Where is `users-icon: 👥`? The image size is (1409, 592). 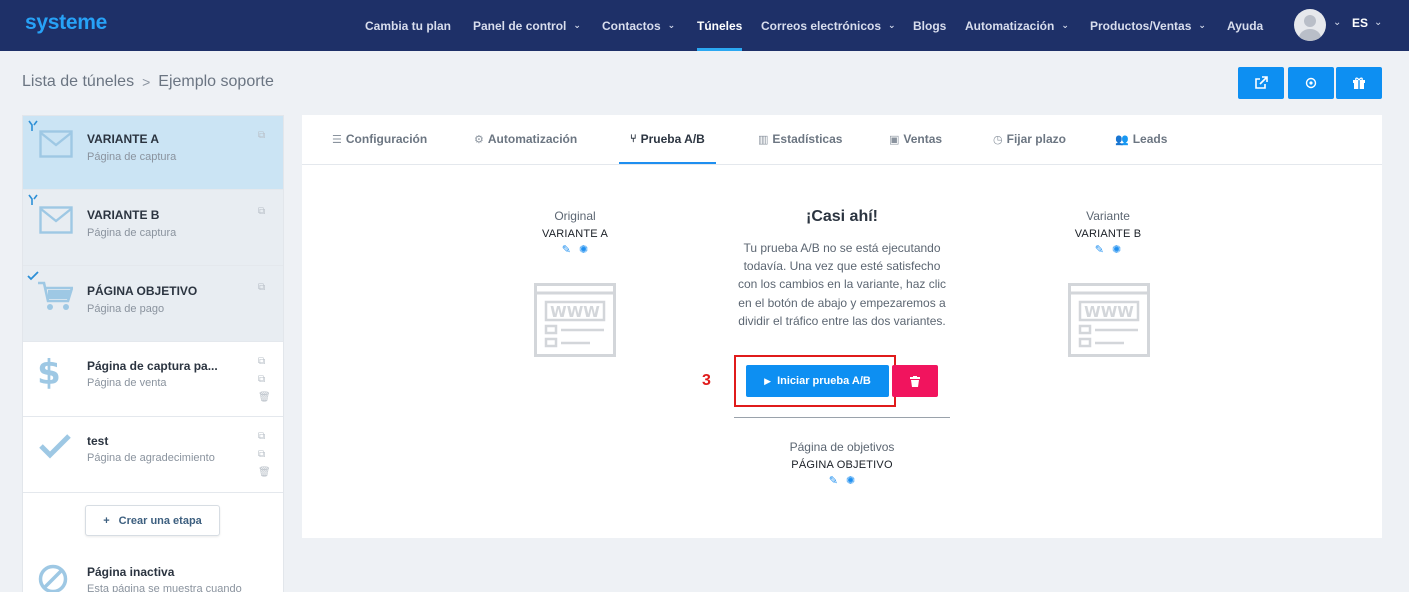 users-icon: 👥 is located at coordinates (1122, 139).